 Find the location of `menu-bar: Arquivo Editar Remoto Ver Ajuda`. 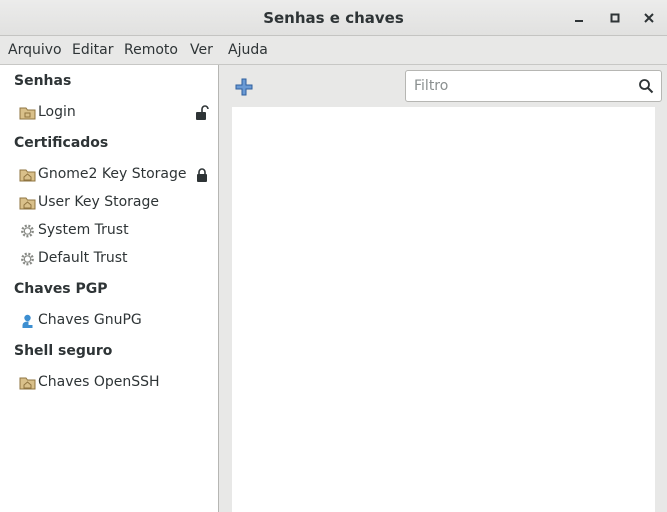

menu-bar: Arquivo Editar Remoto Ver Ajuda is located at coordinates (333, 50).